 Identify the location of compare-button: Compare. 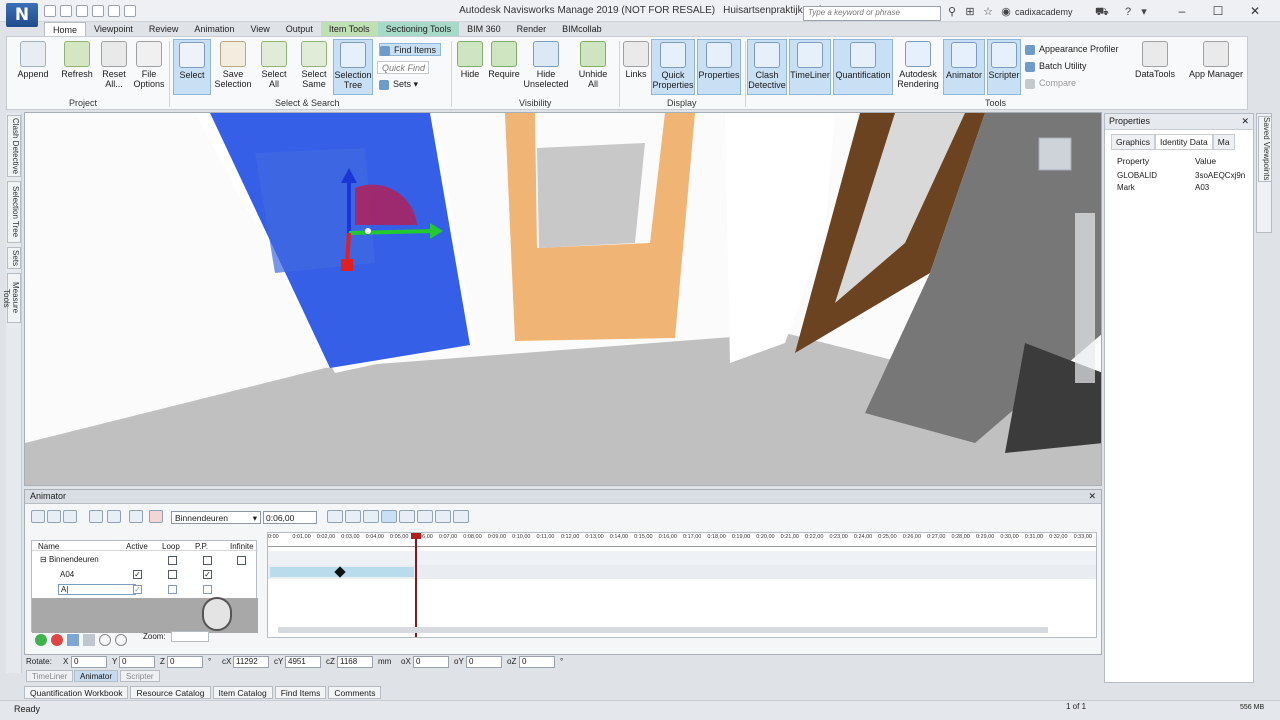
(1050, 83).